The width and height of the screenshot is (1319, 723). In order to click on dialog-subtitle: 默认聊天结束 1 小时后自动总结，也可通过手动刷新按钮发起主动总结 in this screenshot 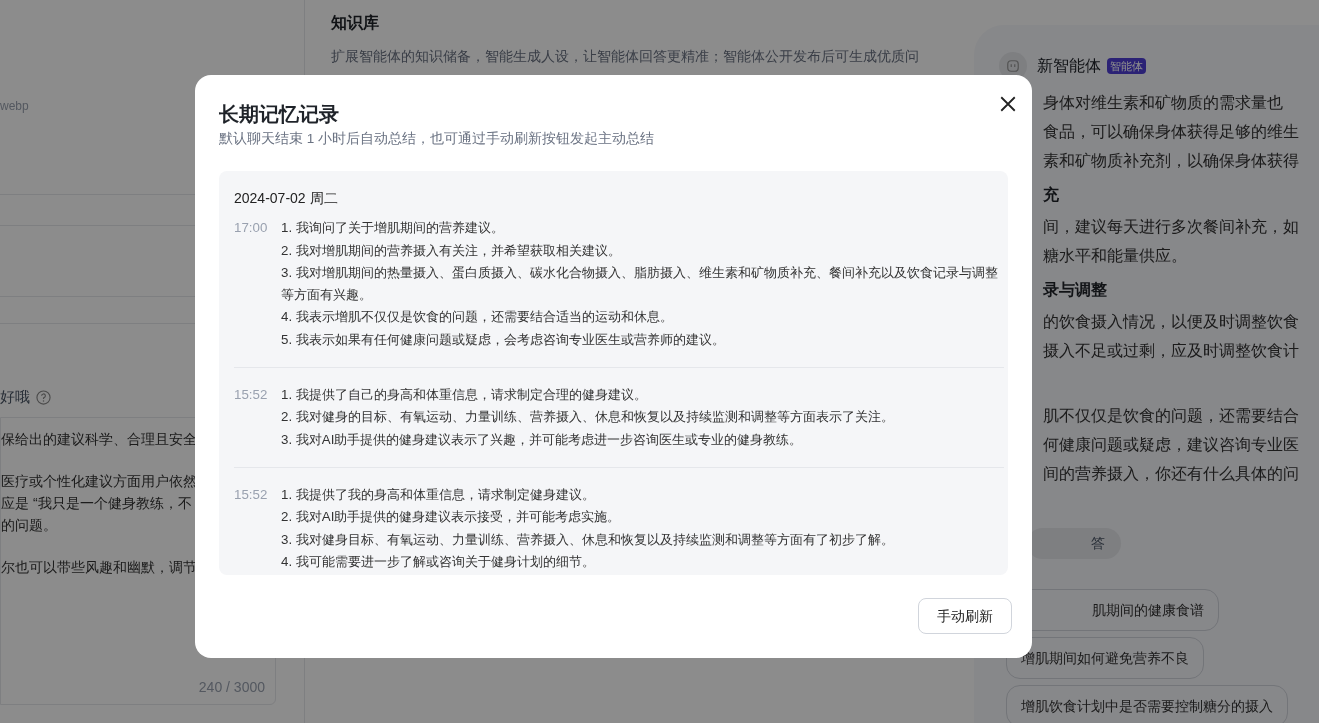, I will do `click(437, 139)`.